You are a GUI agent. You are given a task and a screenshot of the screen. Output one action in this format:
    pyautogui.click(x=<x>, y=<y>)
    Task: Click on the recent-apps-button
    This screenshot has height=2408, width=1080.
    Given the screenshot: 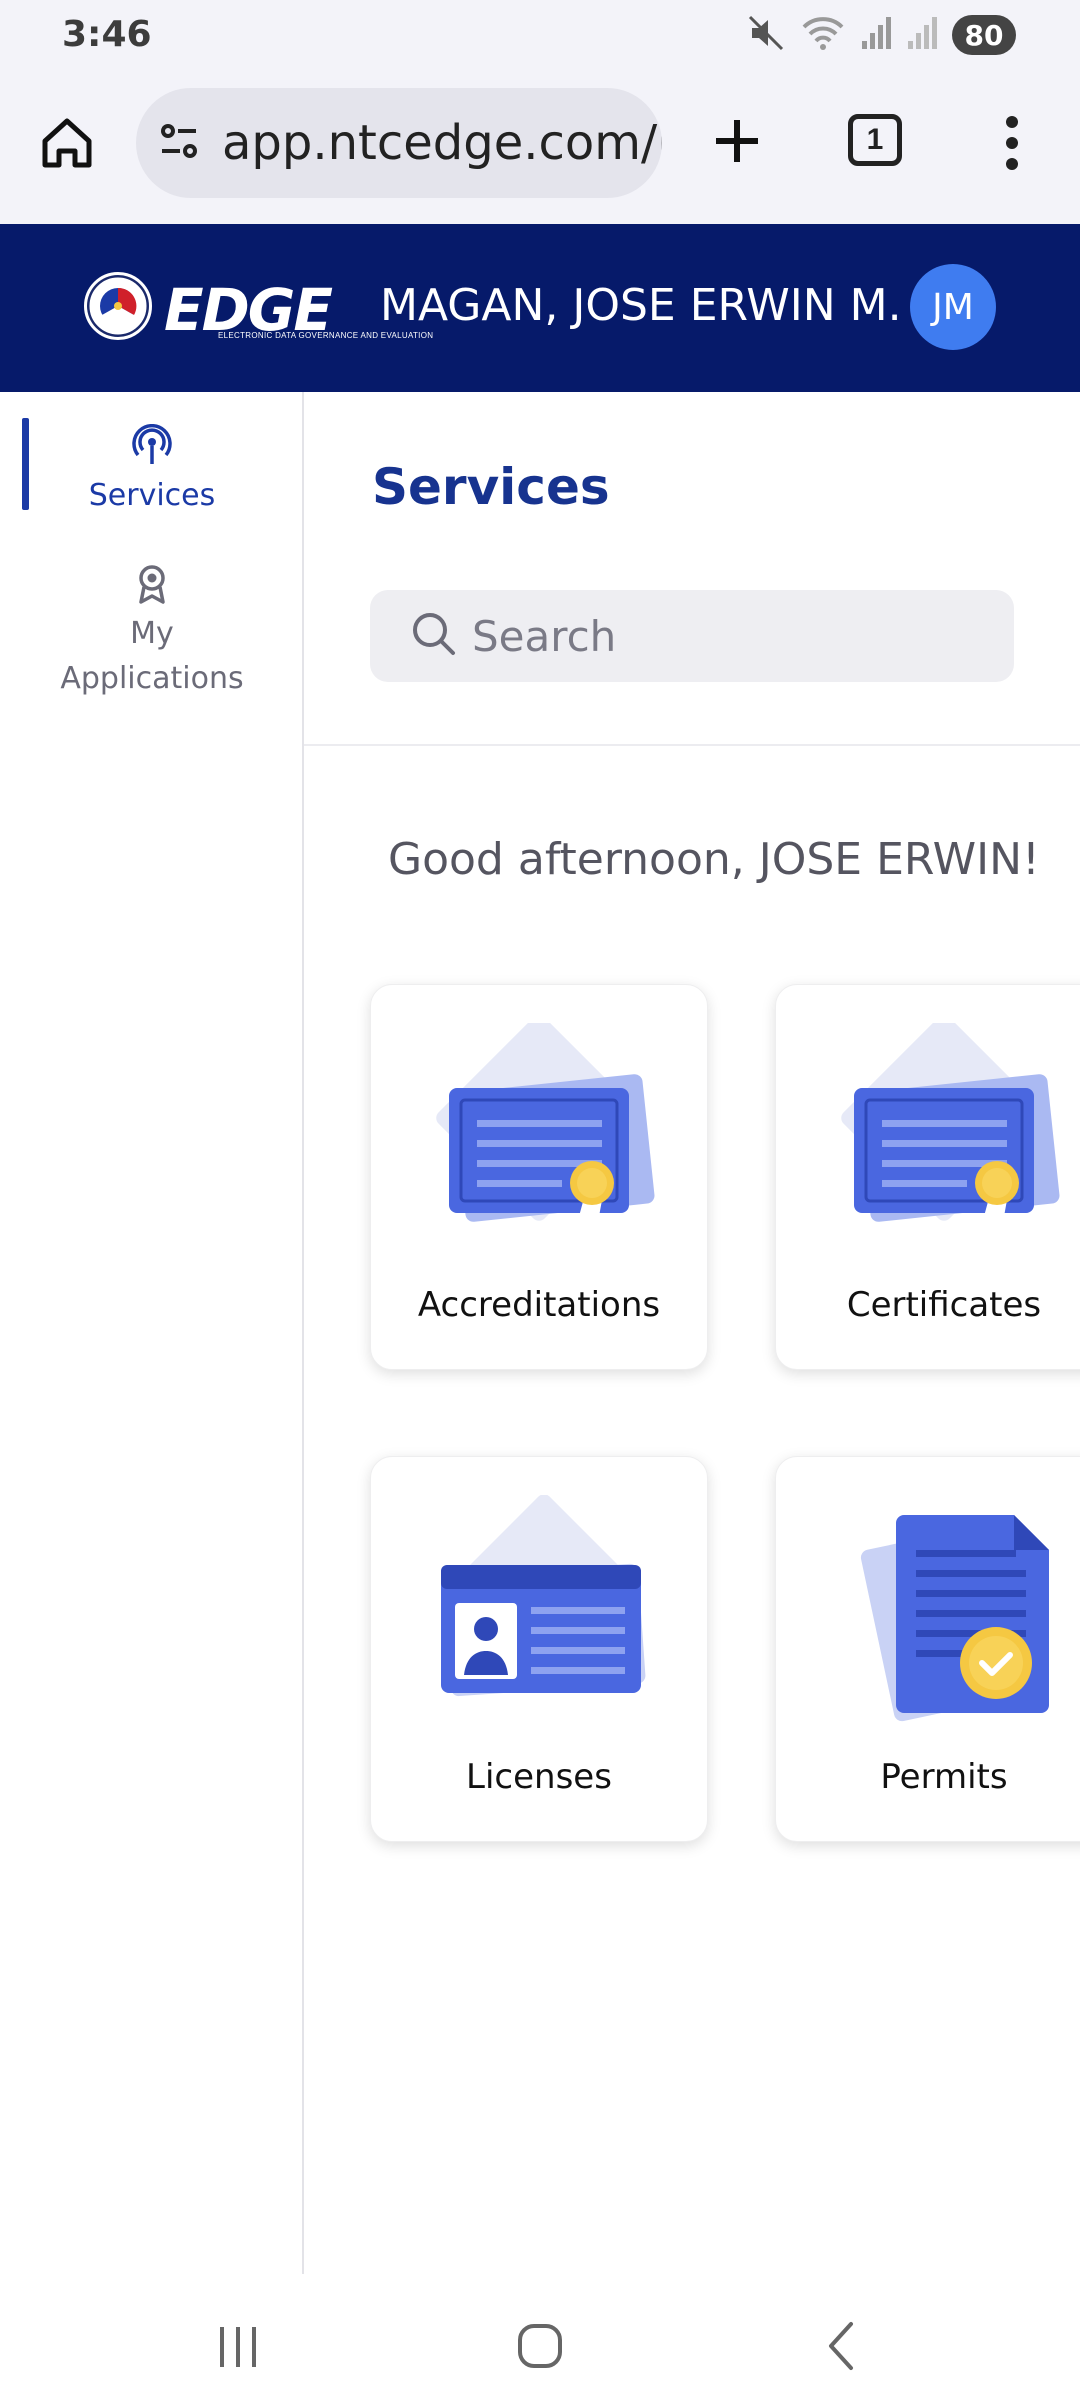 What is the action you would take?
    pyautogui.click(x=238, y=2346)
    